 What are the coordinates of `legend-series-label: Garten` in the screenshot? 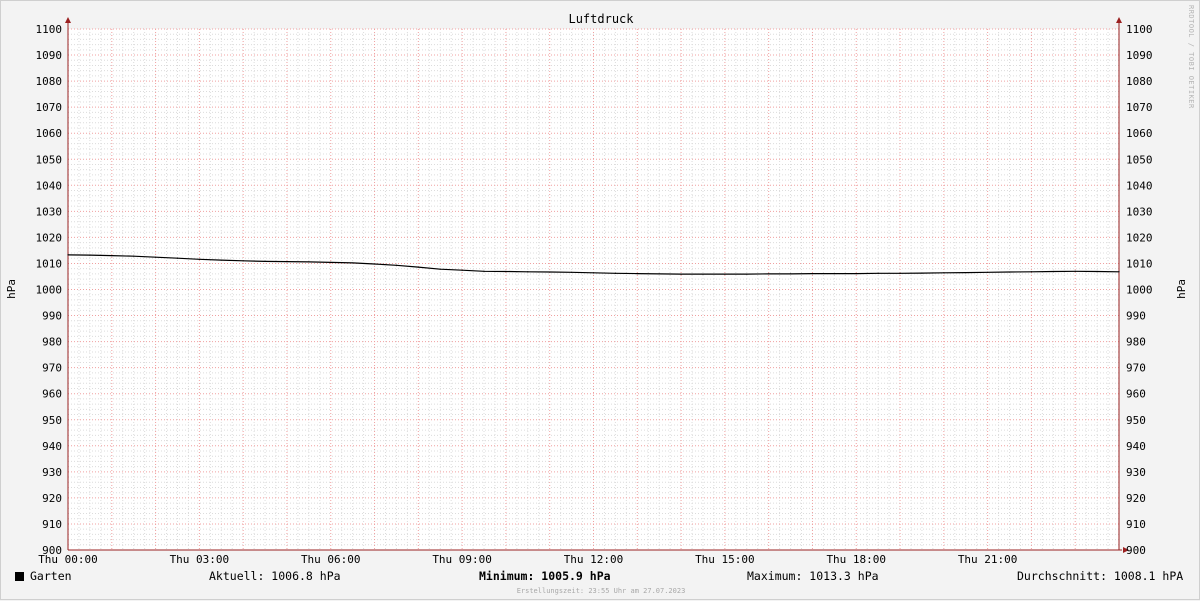 It's located at (51, 576).